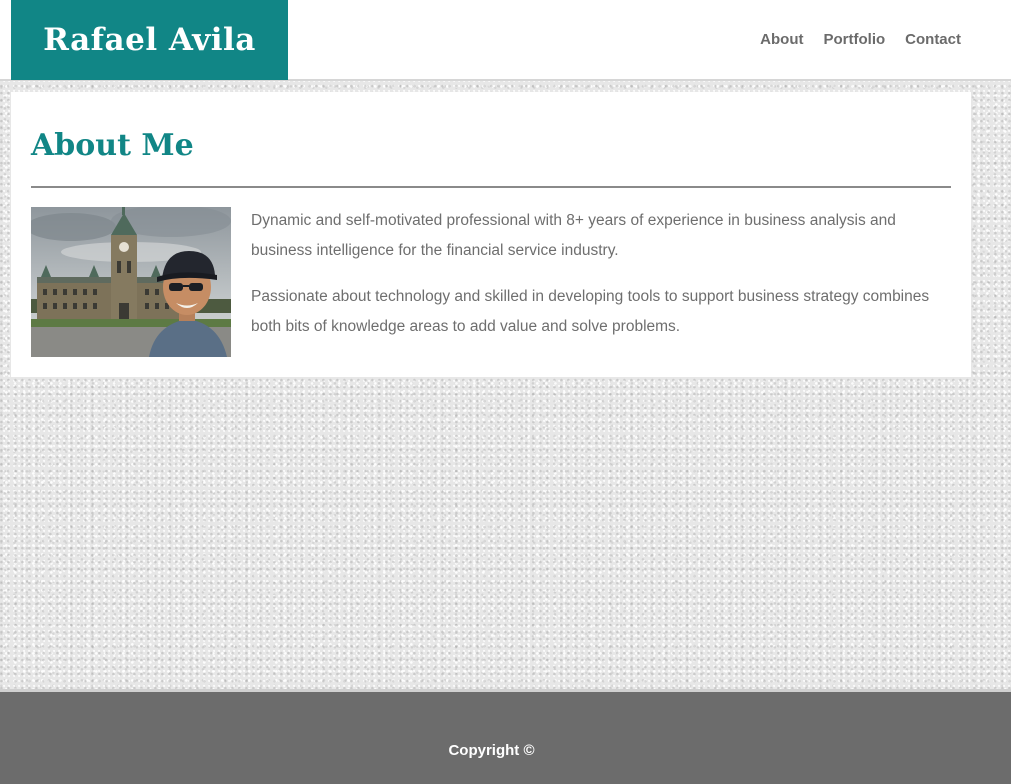 The height and width of the screenshot is (784, 1011). I want to click on main-nav: About Portfolio Contact, so click(860, 39).